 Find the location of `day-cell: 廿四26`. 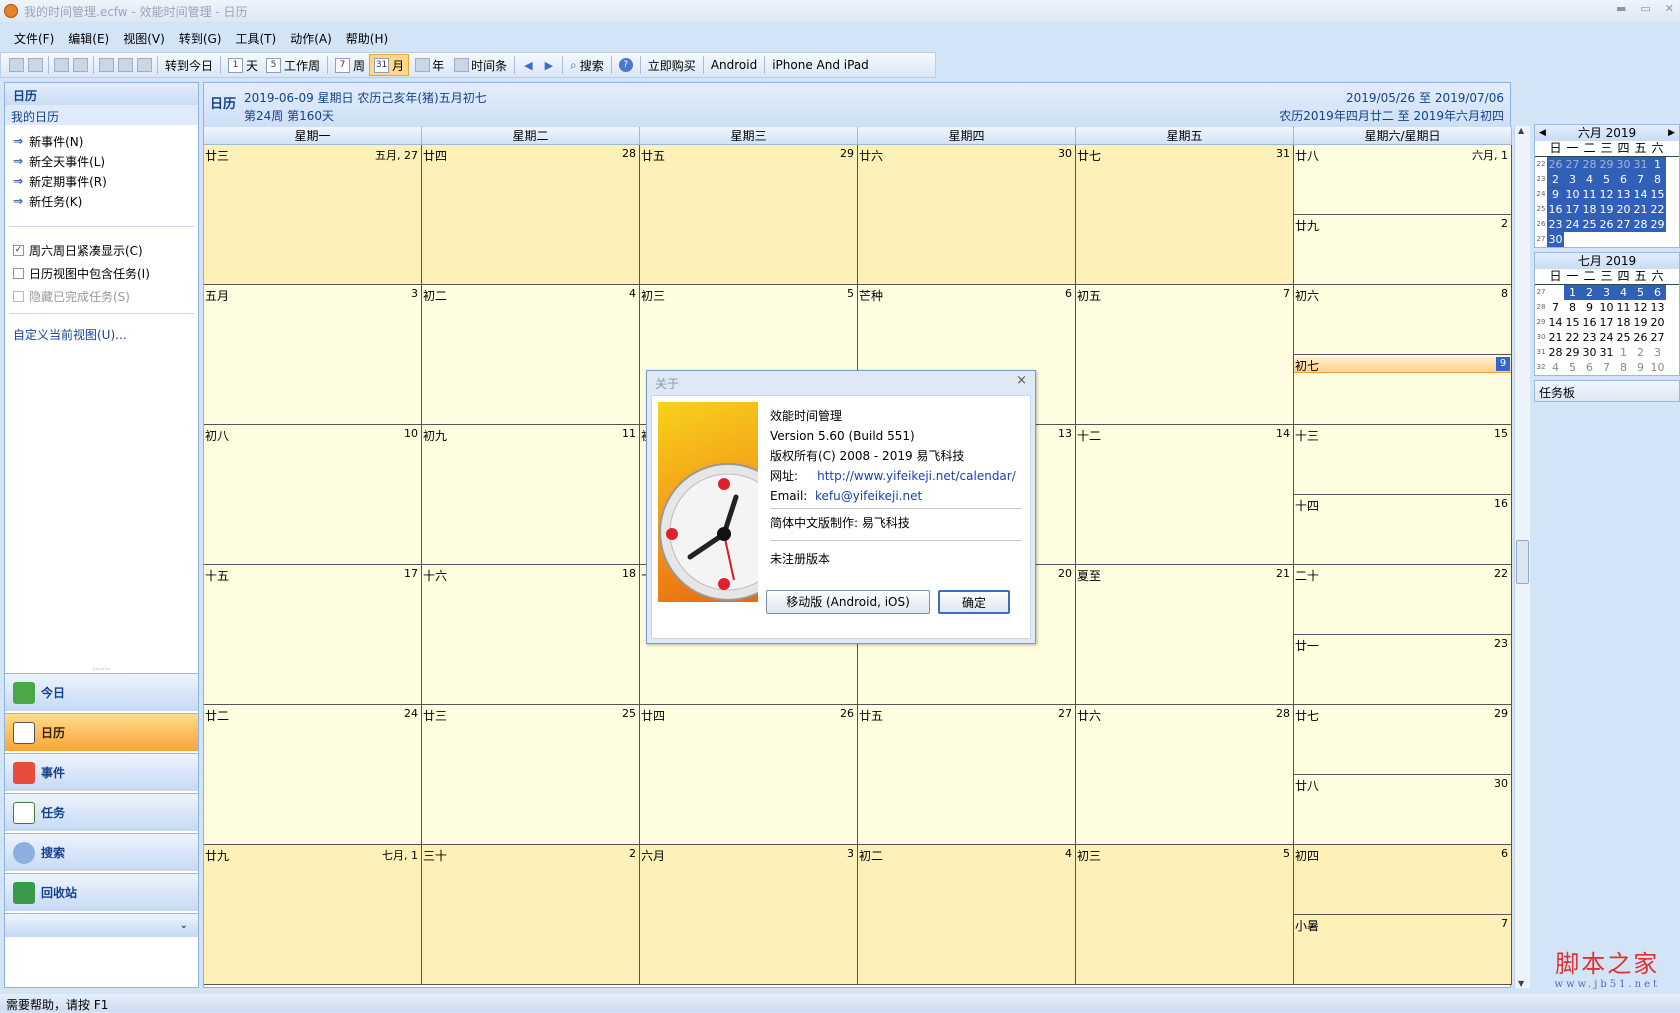

day-cell: 廿四26 is located at coordinates (749, 775).